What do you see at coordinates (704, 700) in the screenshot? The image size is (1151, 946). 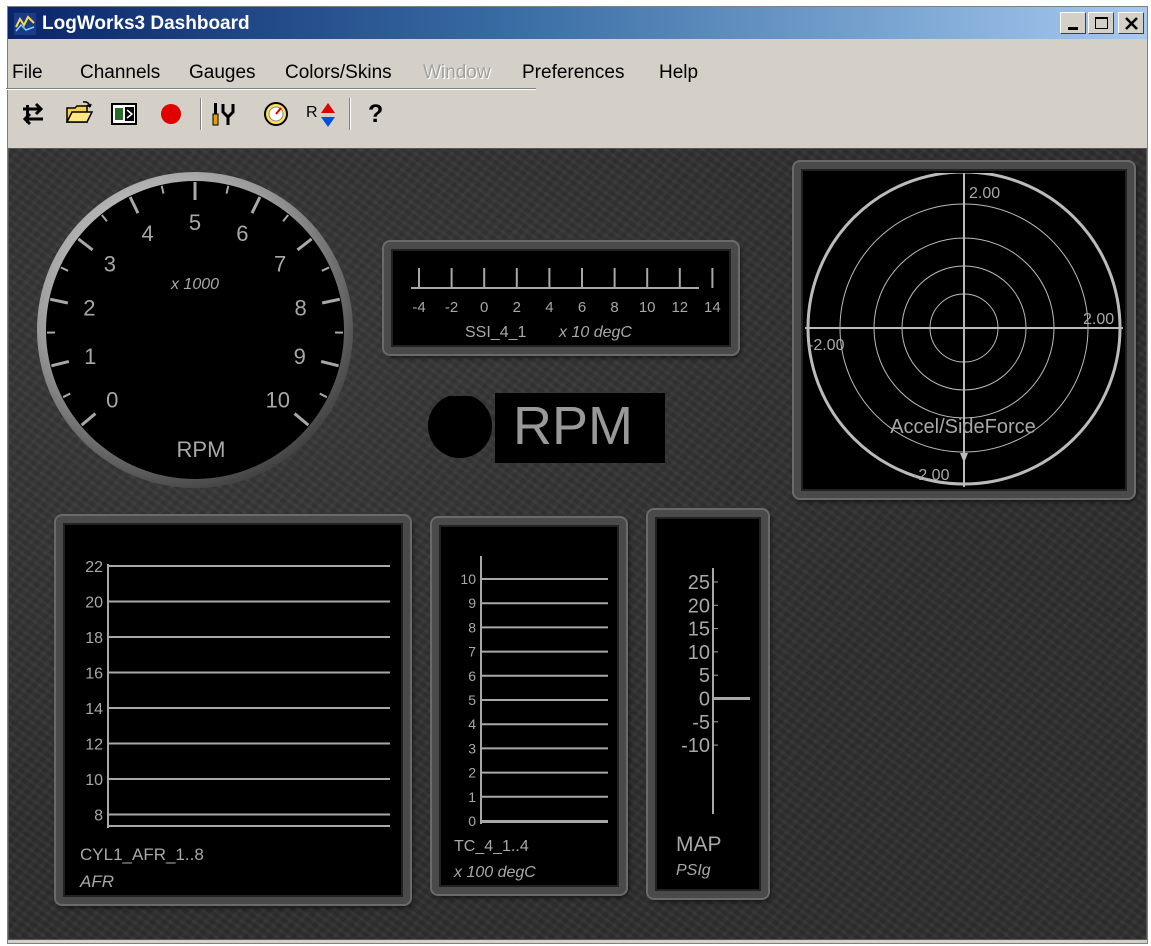 I see `map-tick-label: 0` at bounding box center [704, 700].